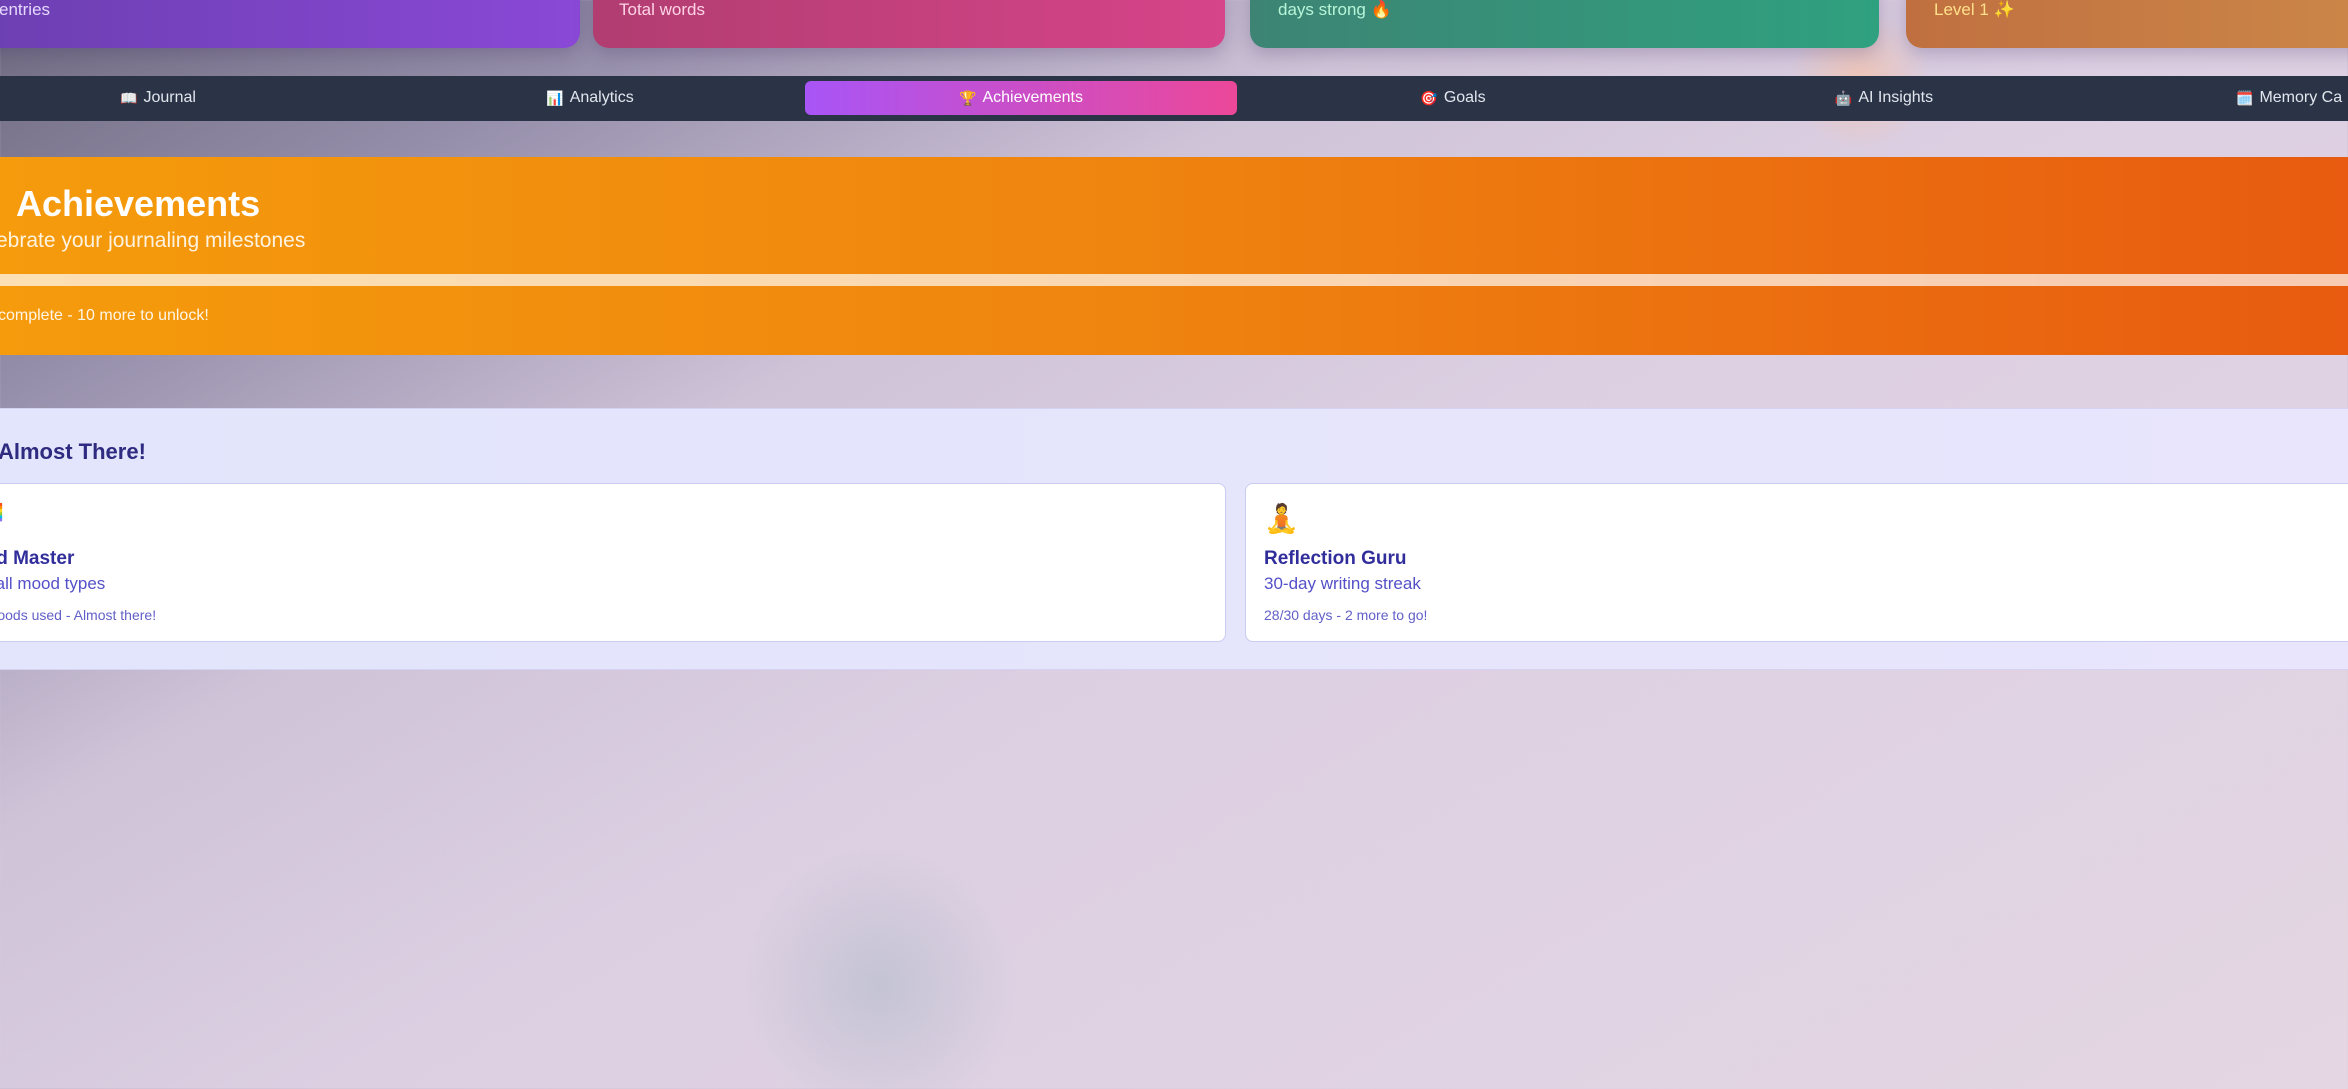 This screenshot has width=2348, height=1089. I want to click on rainbow-icon: 🌈, so click(3, 518).